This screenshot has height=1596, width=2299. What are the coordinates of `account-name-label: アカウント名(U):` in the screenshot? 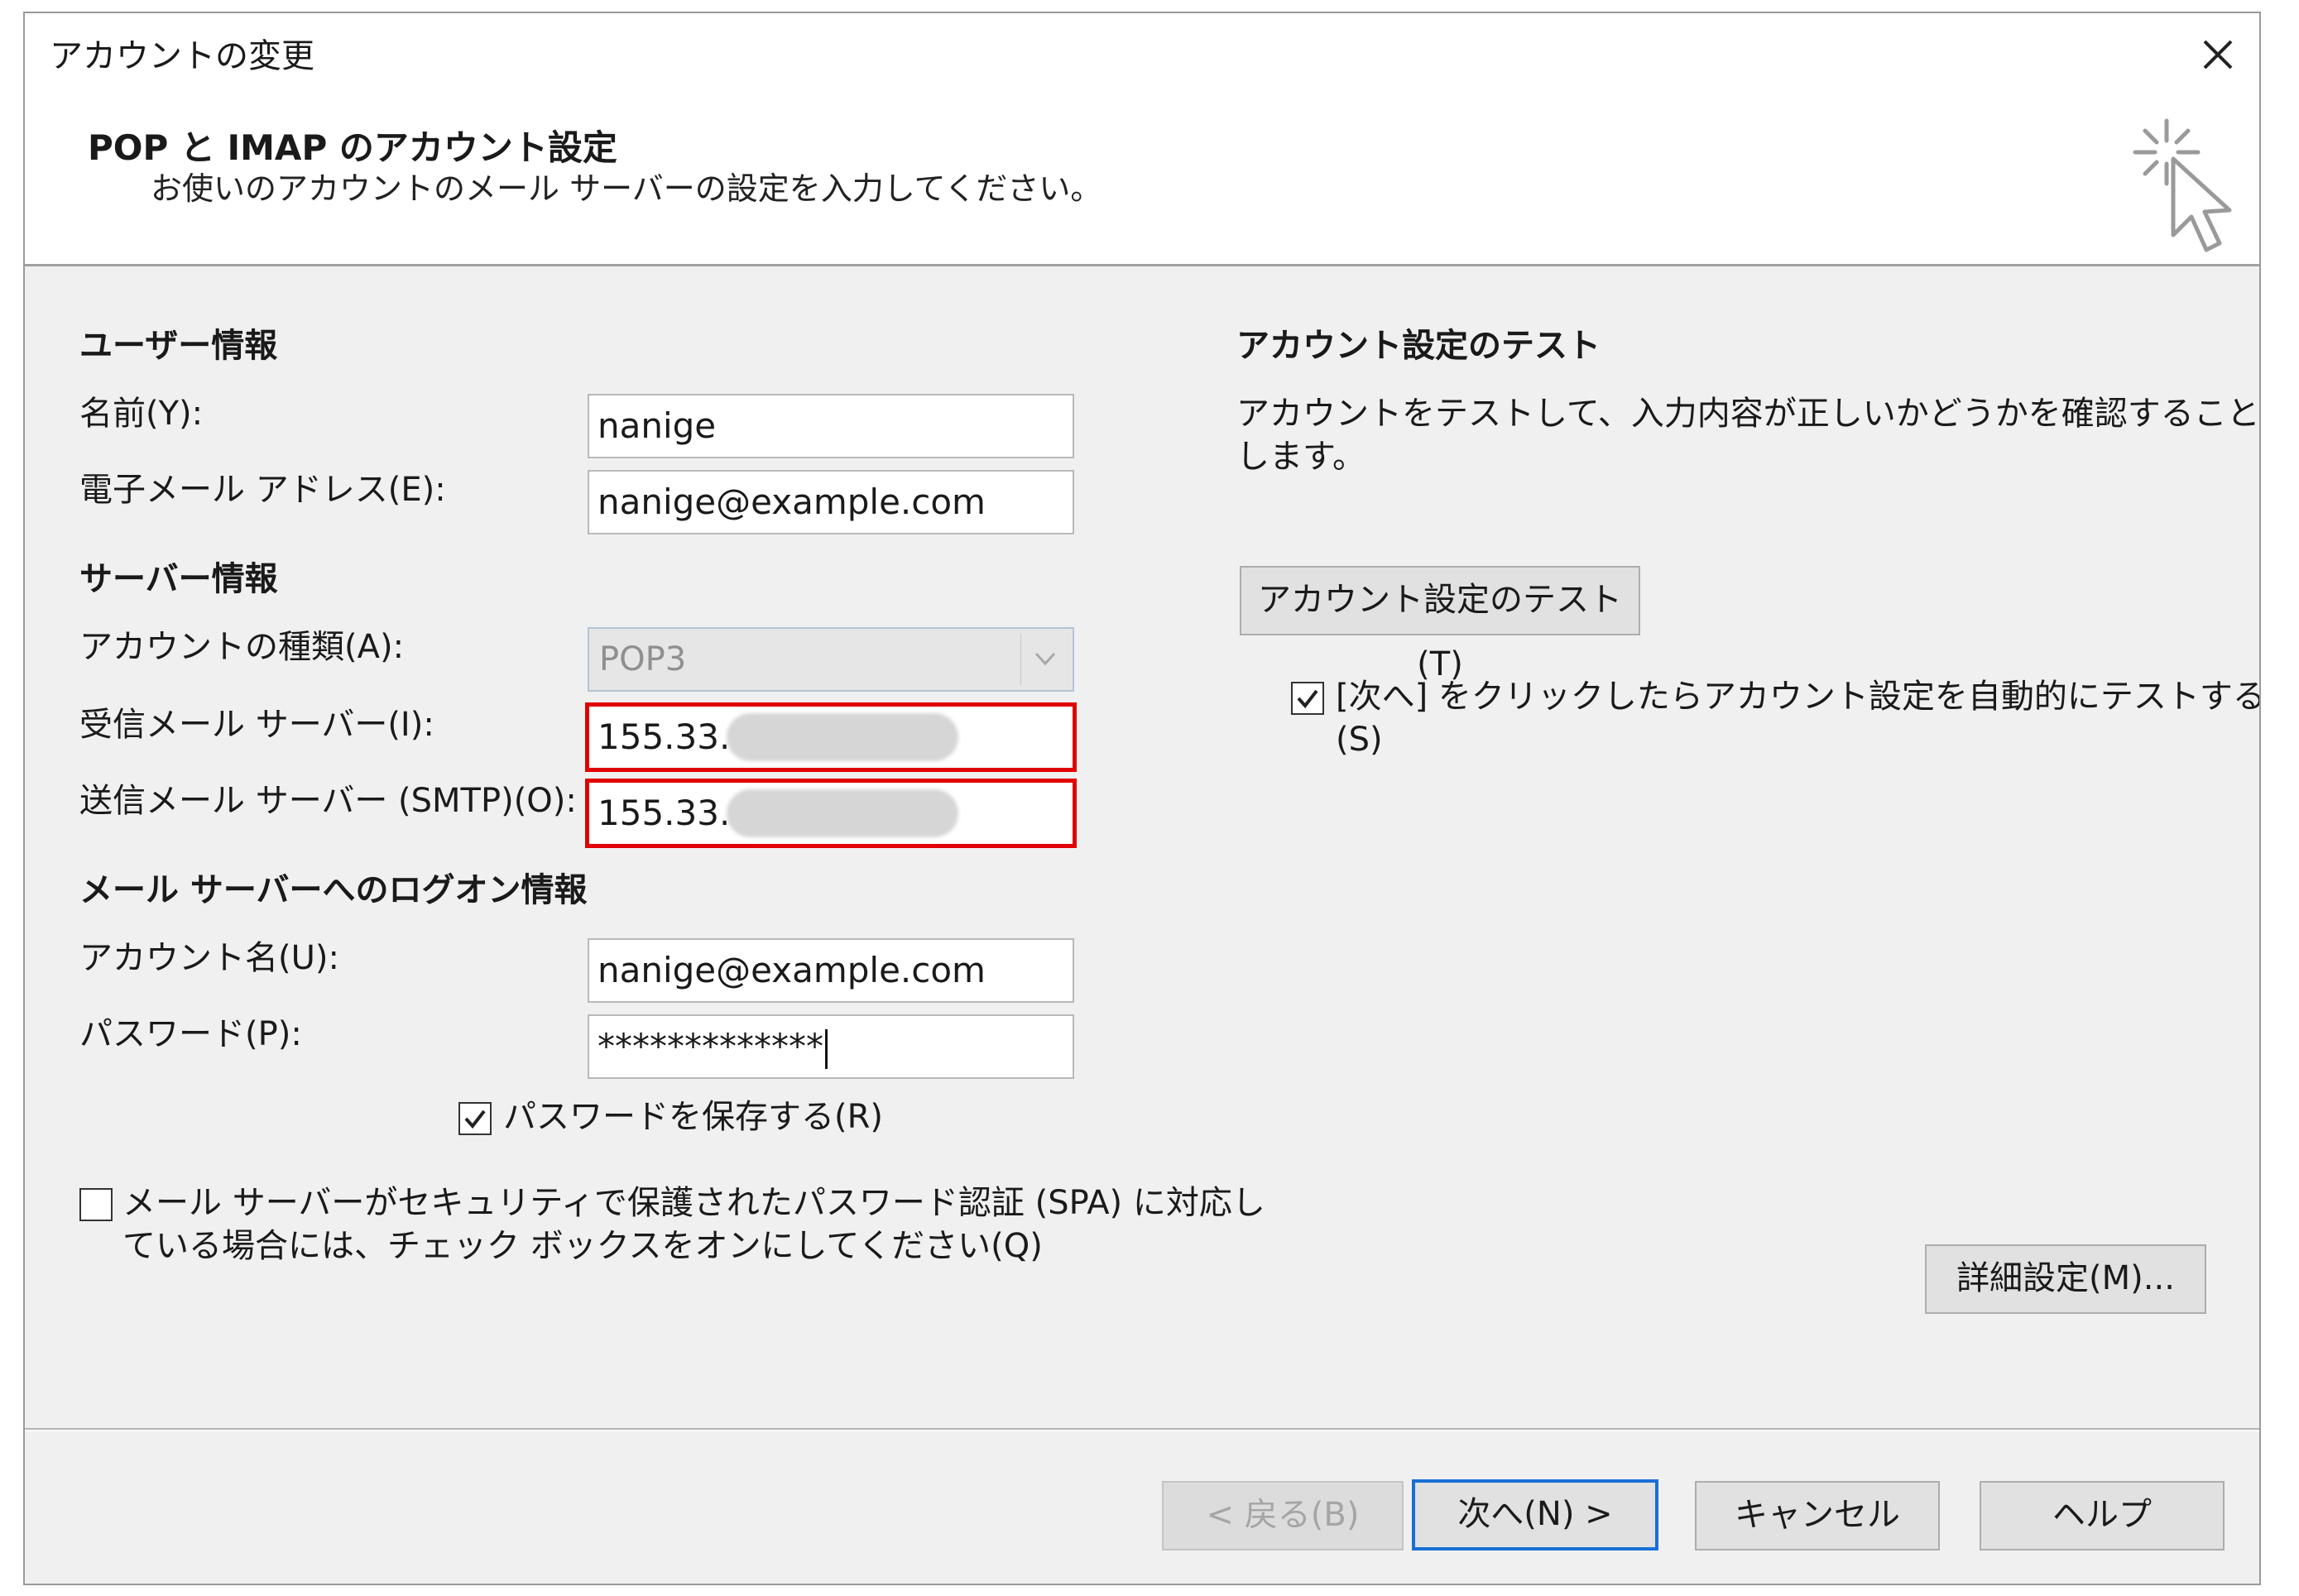 It's located at (209, 958).